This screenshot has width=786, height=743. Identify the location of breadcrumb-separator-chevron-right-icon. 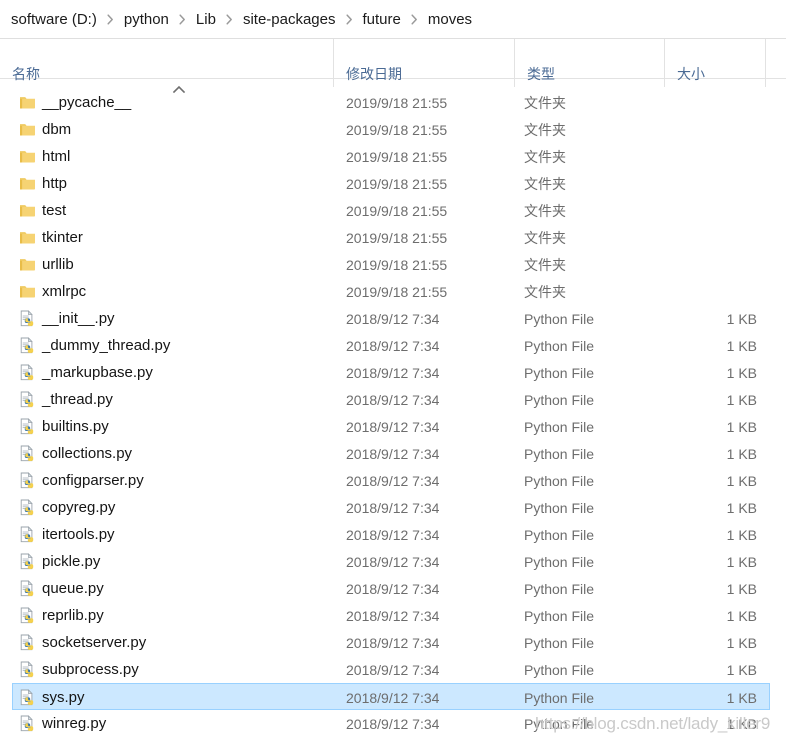
(349, 19).